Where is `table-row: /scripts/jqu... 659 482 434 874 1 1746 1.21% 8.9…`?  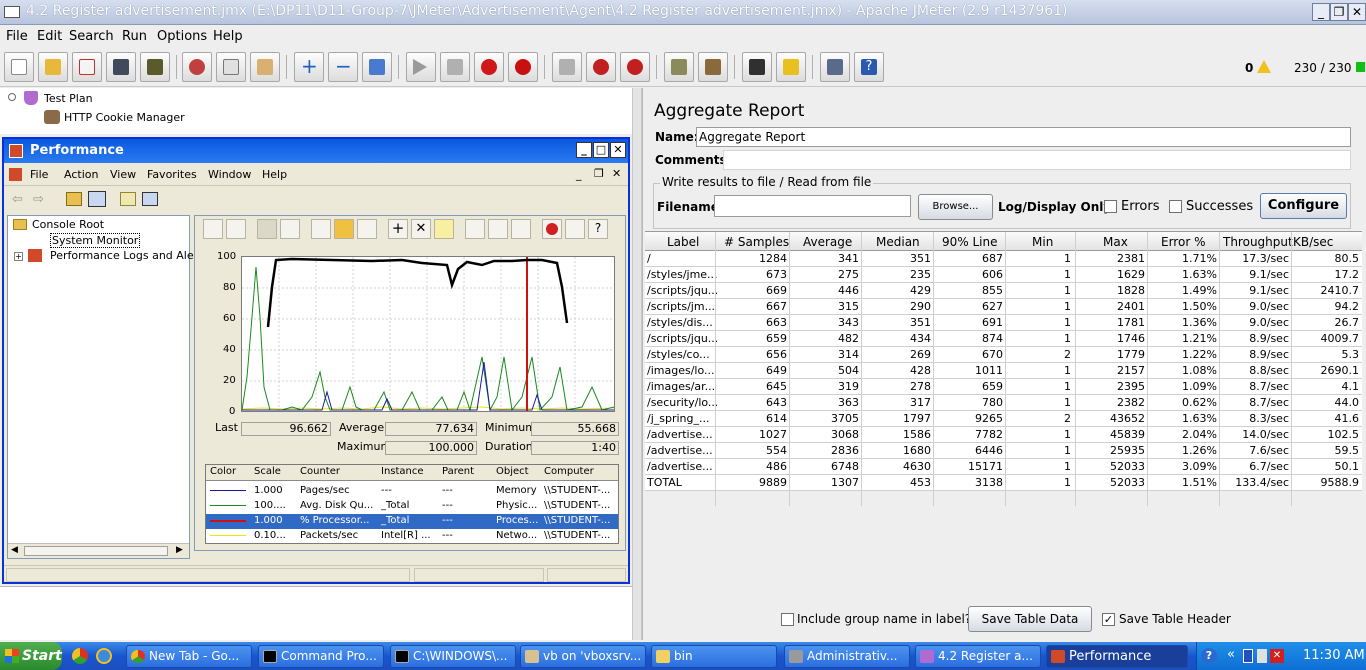 table-row: /scripts/jqu... 659 482 434 874 1 1746 1.21% 8.9… is located at coordinates (1003, 339).